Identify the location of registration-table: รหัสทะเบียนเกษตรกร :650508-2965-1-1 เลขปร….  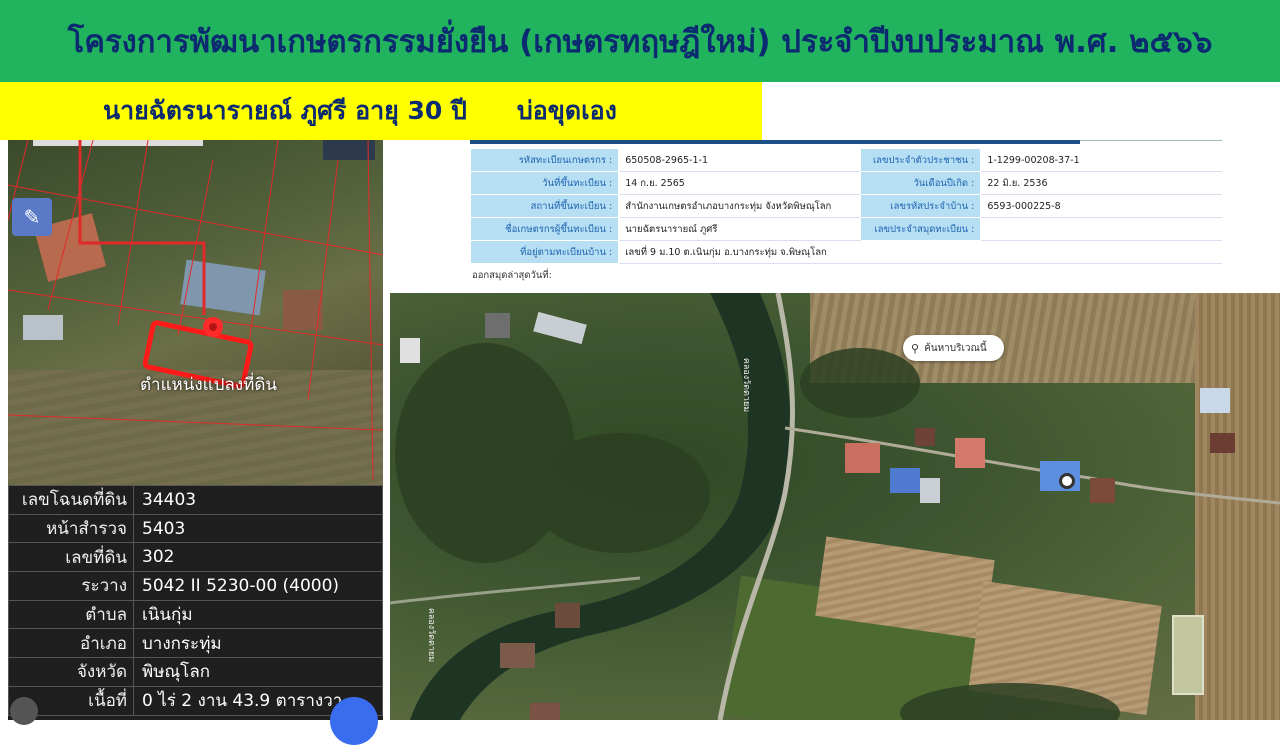
(845, 206).